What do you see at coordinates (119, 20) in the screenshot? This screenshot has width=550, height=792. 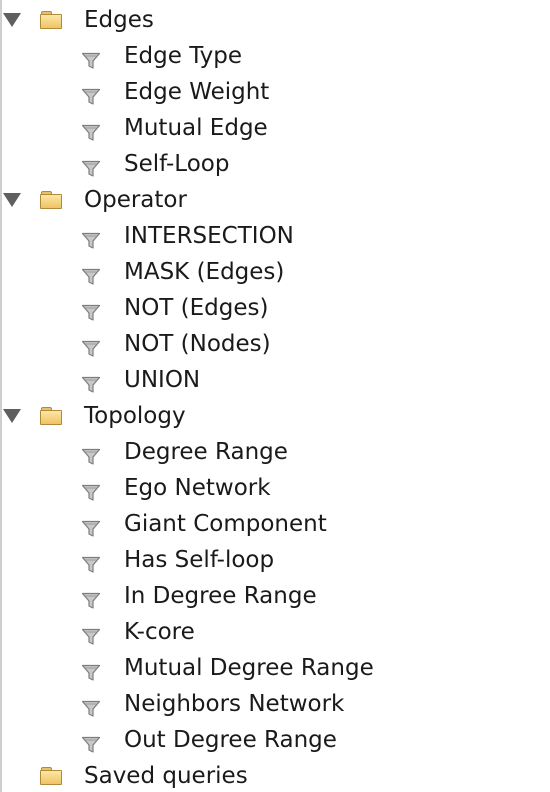 I see `tree-node-label: Edges` at bounding box center [119, 20].